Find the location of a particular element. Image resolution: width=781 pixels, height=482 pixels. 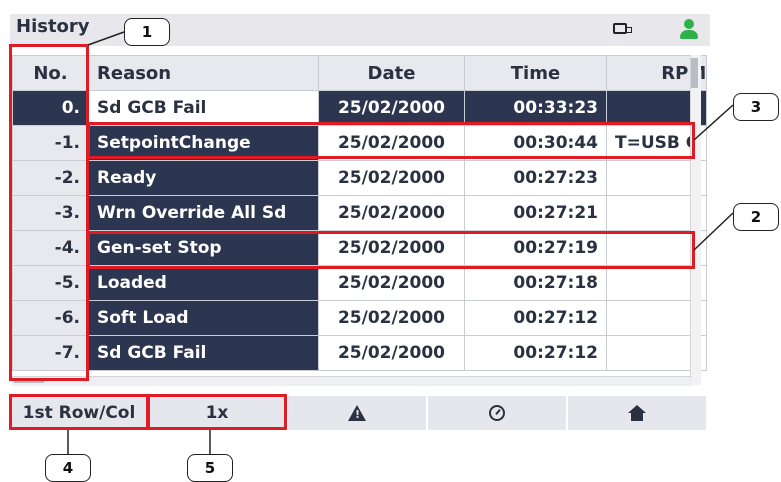

callout-label-2: 2 is located at coordinates (756, 217).